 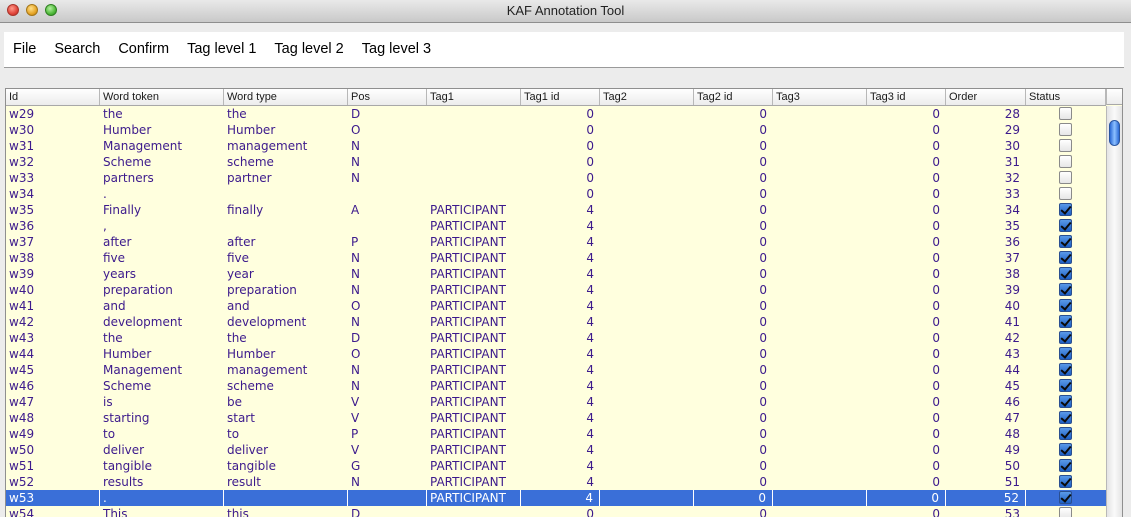 I want to click on scrollbar-thumb, so click(x=1114, y=133).